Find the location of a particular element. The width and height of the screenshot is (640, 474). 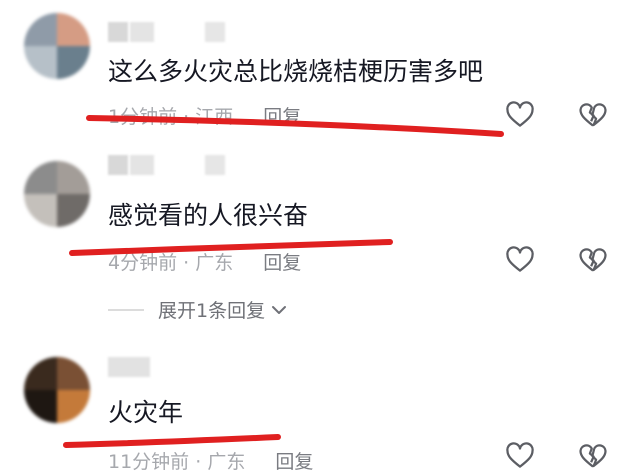

comment-text: 这么多火灾总比烧烧桔梗历害多吧 is located at coordinates (296, 71).